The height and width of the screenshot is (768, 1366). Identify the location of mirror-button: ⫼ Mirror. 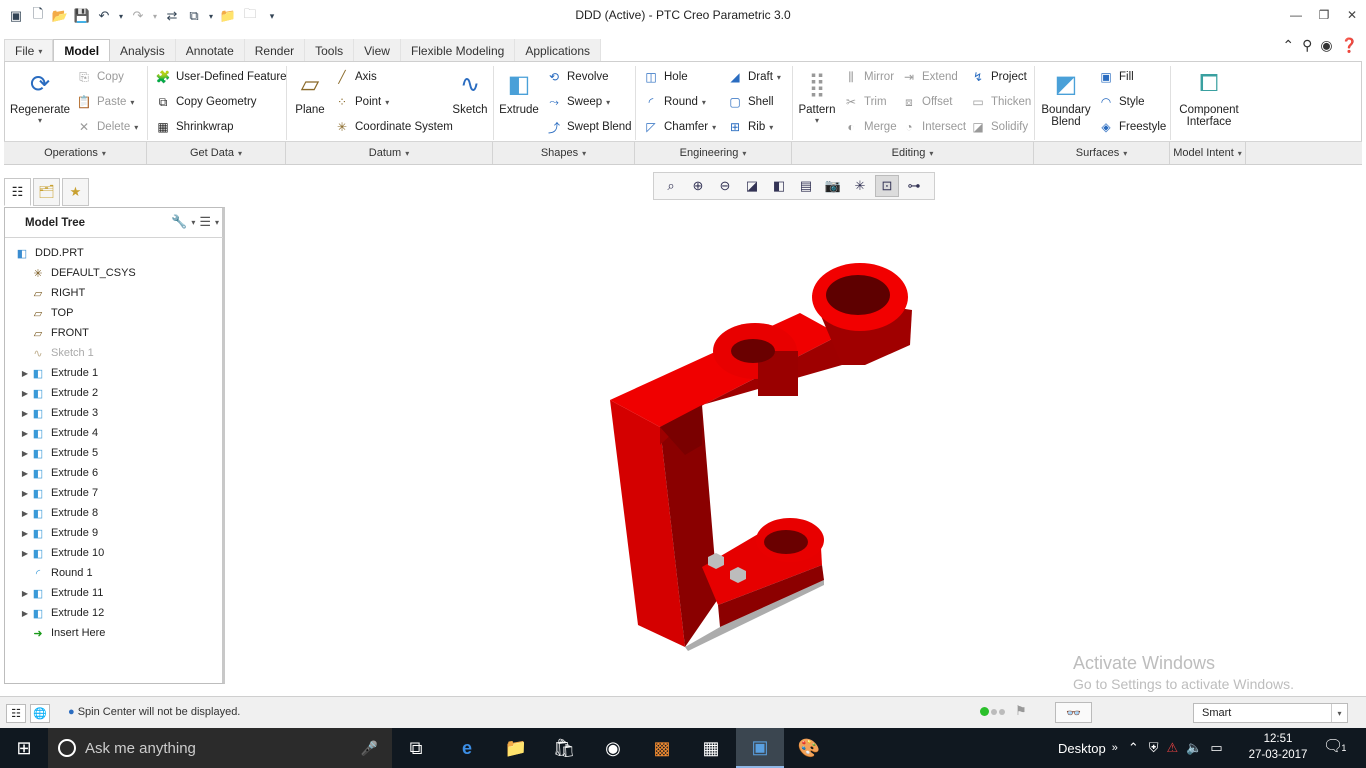
(868, 77).